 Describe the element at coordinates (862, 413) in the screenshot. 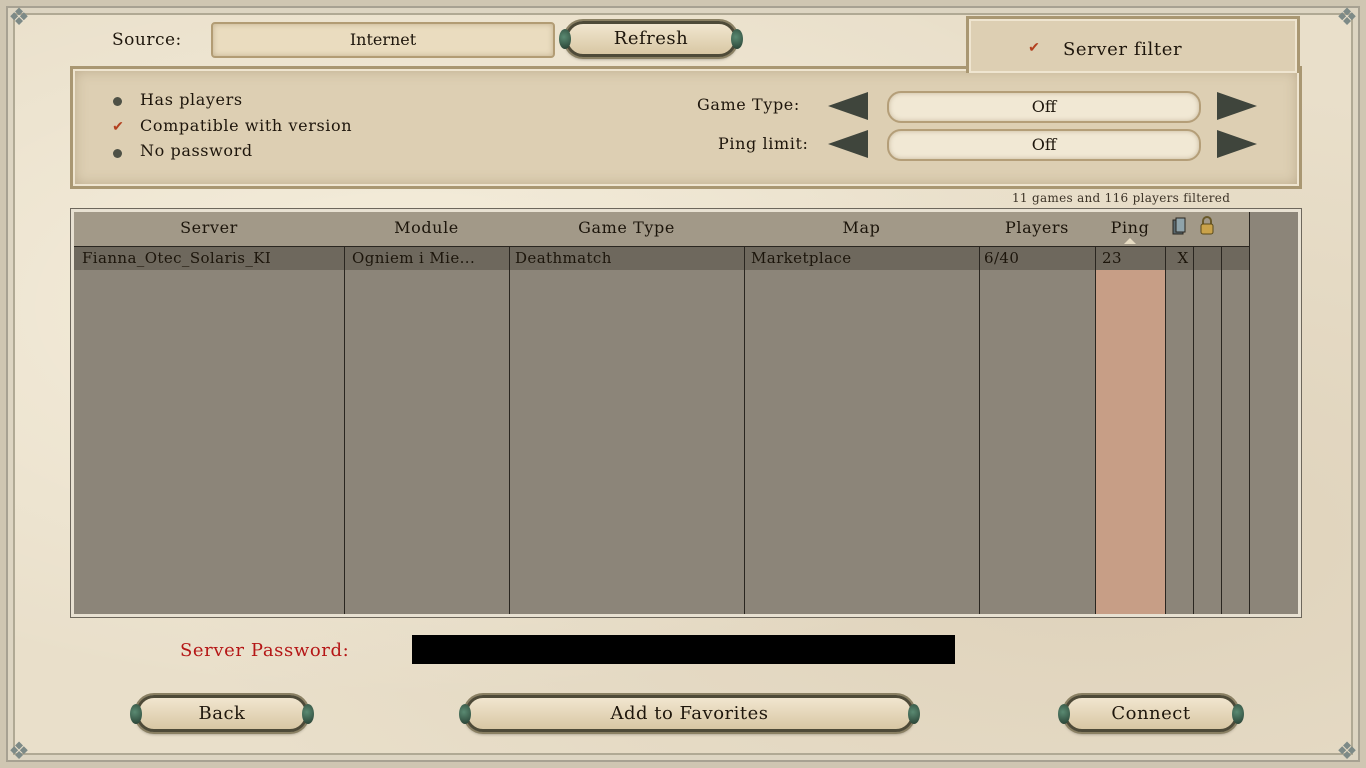

I see `column-map` at that location.